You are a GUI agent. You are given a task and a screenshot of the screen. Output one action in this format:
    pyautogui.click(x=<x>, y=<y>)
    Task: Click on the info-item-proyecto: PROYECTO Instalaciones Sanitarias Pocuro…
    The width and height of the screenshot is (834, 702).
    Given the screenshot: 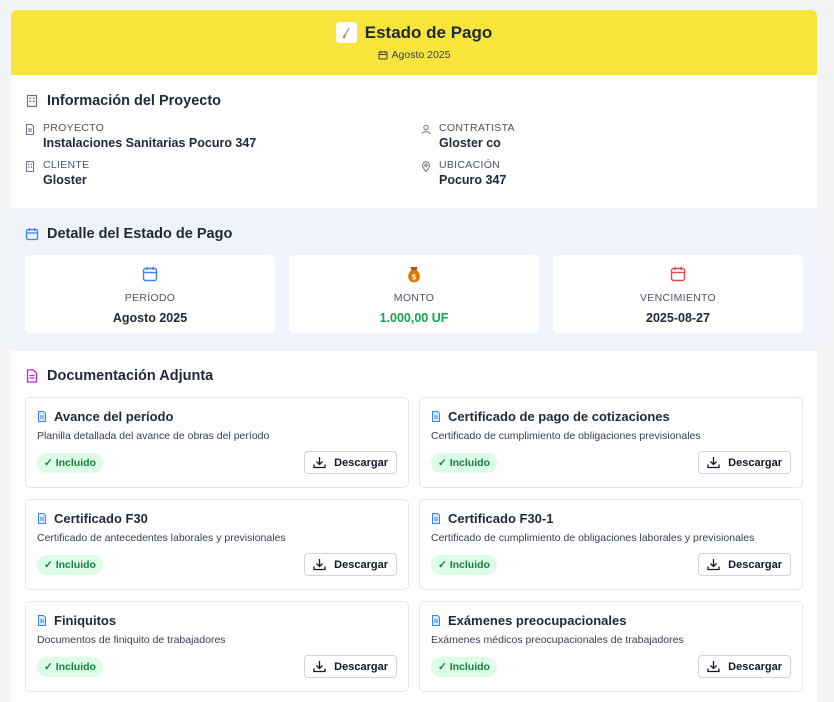 What is the action you would take?
    pyautogui.click(x=223, y=136)
    